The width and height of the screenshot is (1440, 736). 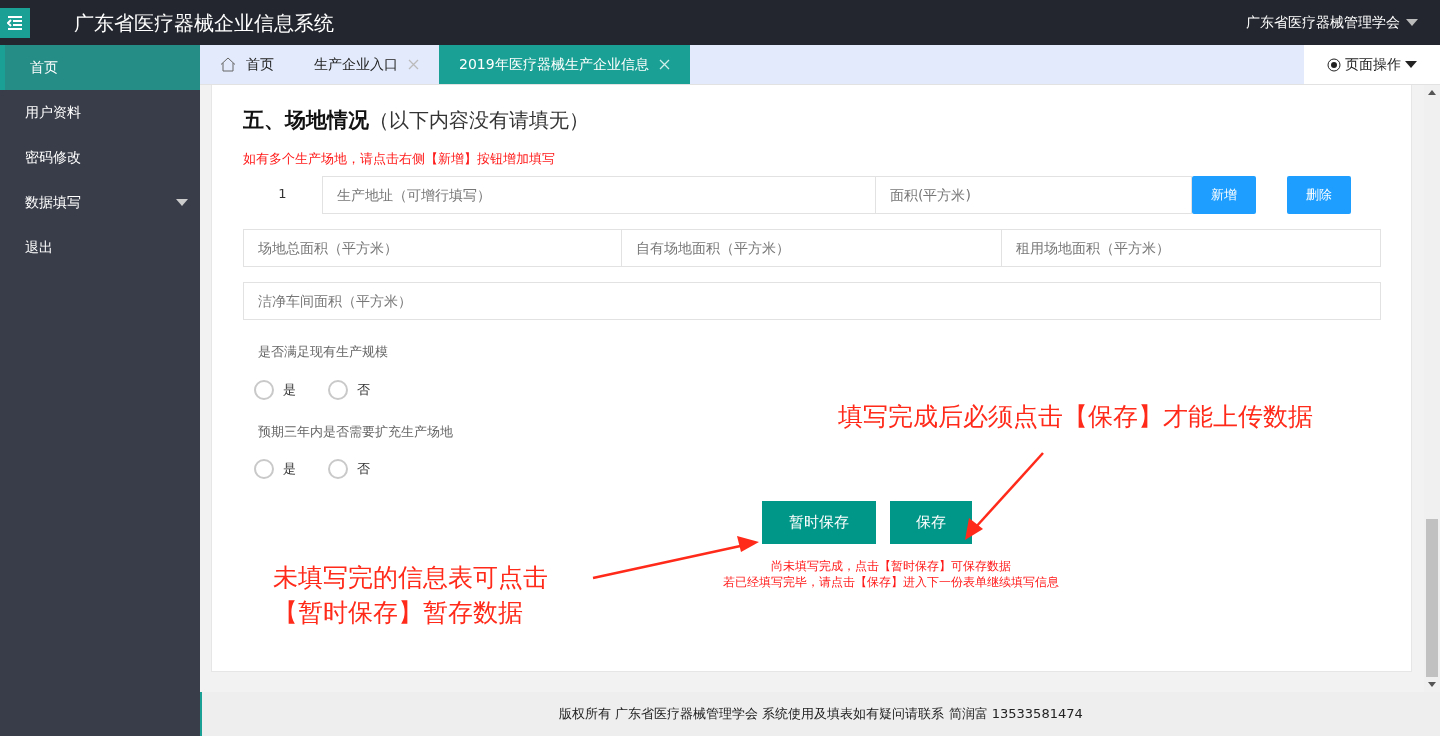 What do you see at coordinates (1334, 64) in the screenshot?
I see `radio-dot-icon` at bounding box center [1334, 64].